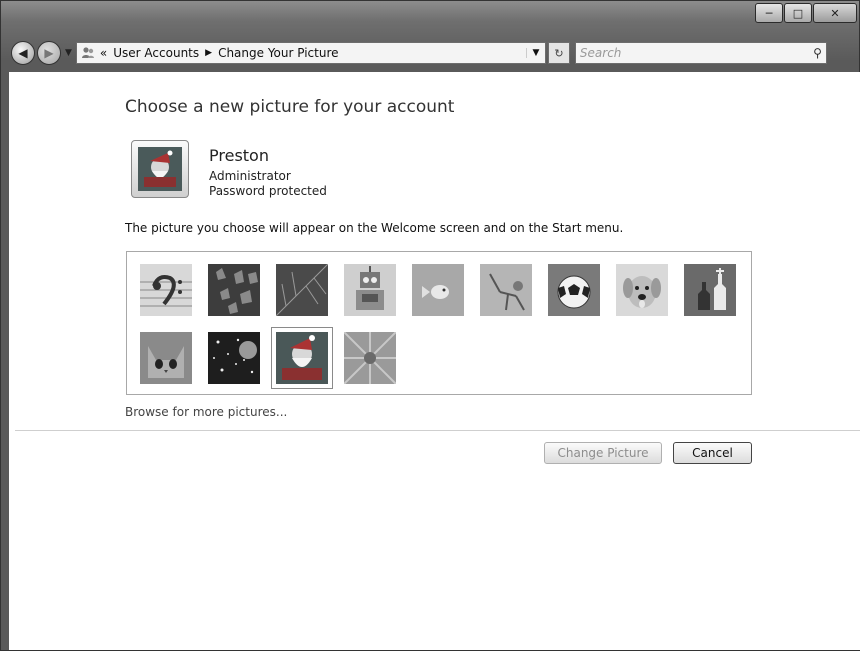 The width and height of the screenshot is (860, 651). I want to click on footer-divider, so click(437, 430).